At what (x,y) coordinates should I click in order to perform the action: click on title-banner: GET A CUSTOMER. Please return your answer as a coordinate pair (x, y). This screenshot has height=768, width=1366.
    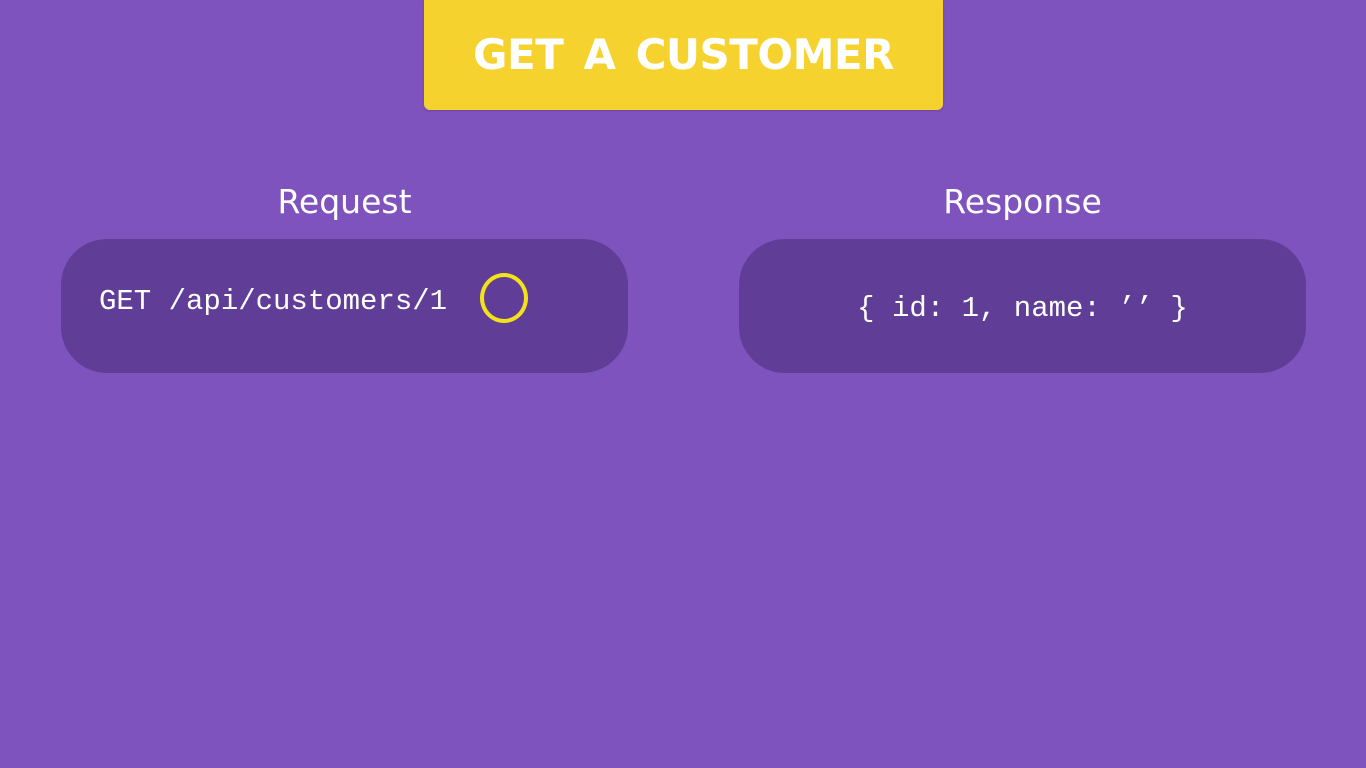
    Looking at the image, I should click on (683, 55).